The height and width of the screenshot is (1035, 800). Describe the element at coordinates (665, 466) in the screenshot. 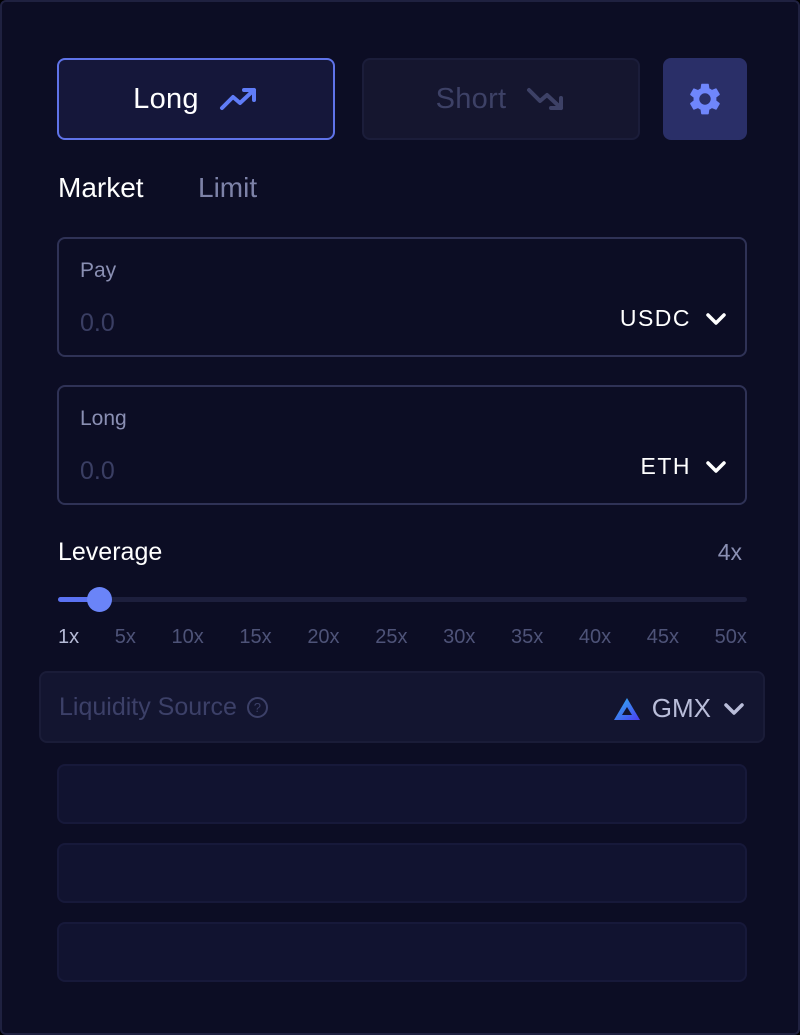

I see `long-token-label: ETH` at that location.